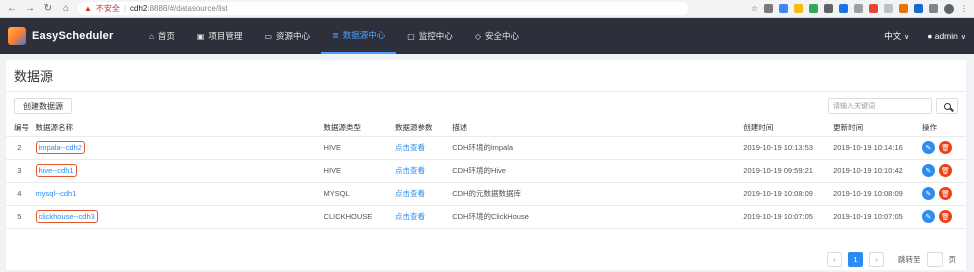  Describe the element at coordinates (595, 148) in the screenshot. I see `description: CDH环境的impala` at that location.